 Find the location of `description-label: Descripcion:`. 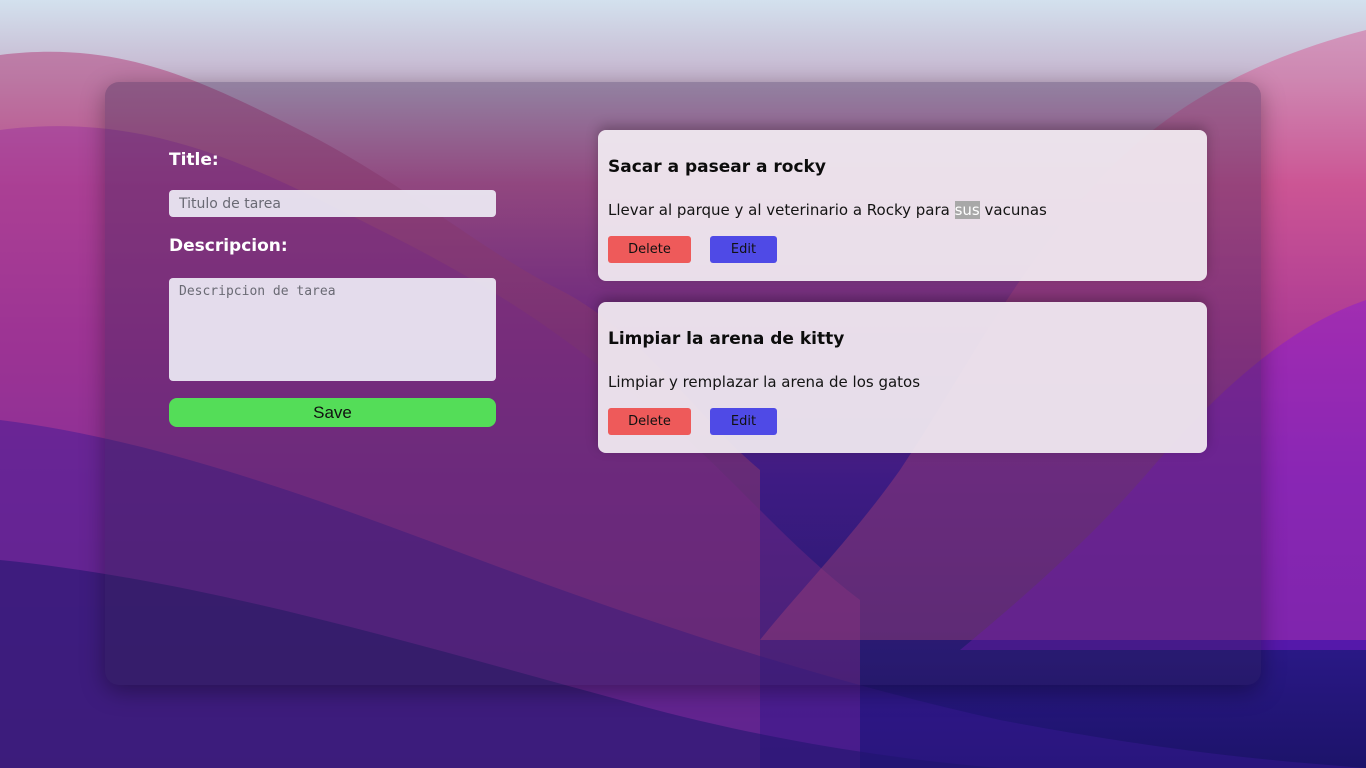

description-label: Descripcion: is located at coordinates (228, 246).